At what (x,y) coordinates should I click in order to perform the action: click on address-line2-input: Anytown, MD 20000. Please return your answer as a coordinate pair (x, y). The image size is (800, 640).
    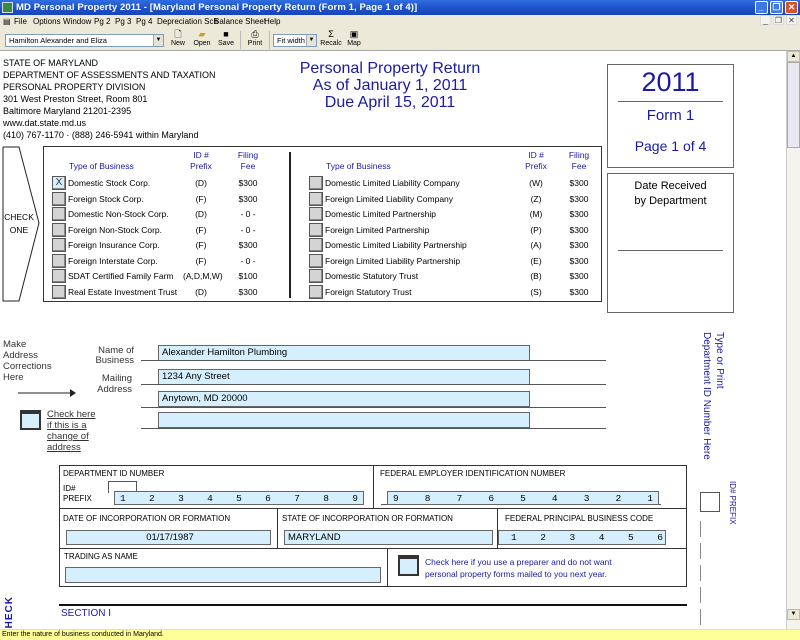
    Looking at the image, I should click on (344, 399).